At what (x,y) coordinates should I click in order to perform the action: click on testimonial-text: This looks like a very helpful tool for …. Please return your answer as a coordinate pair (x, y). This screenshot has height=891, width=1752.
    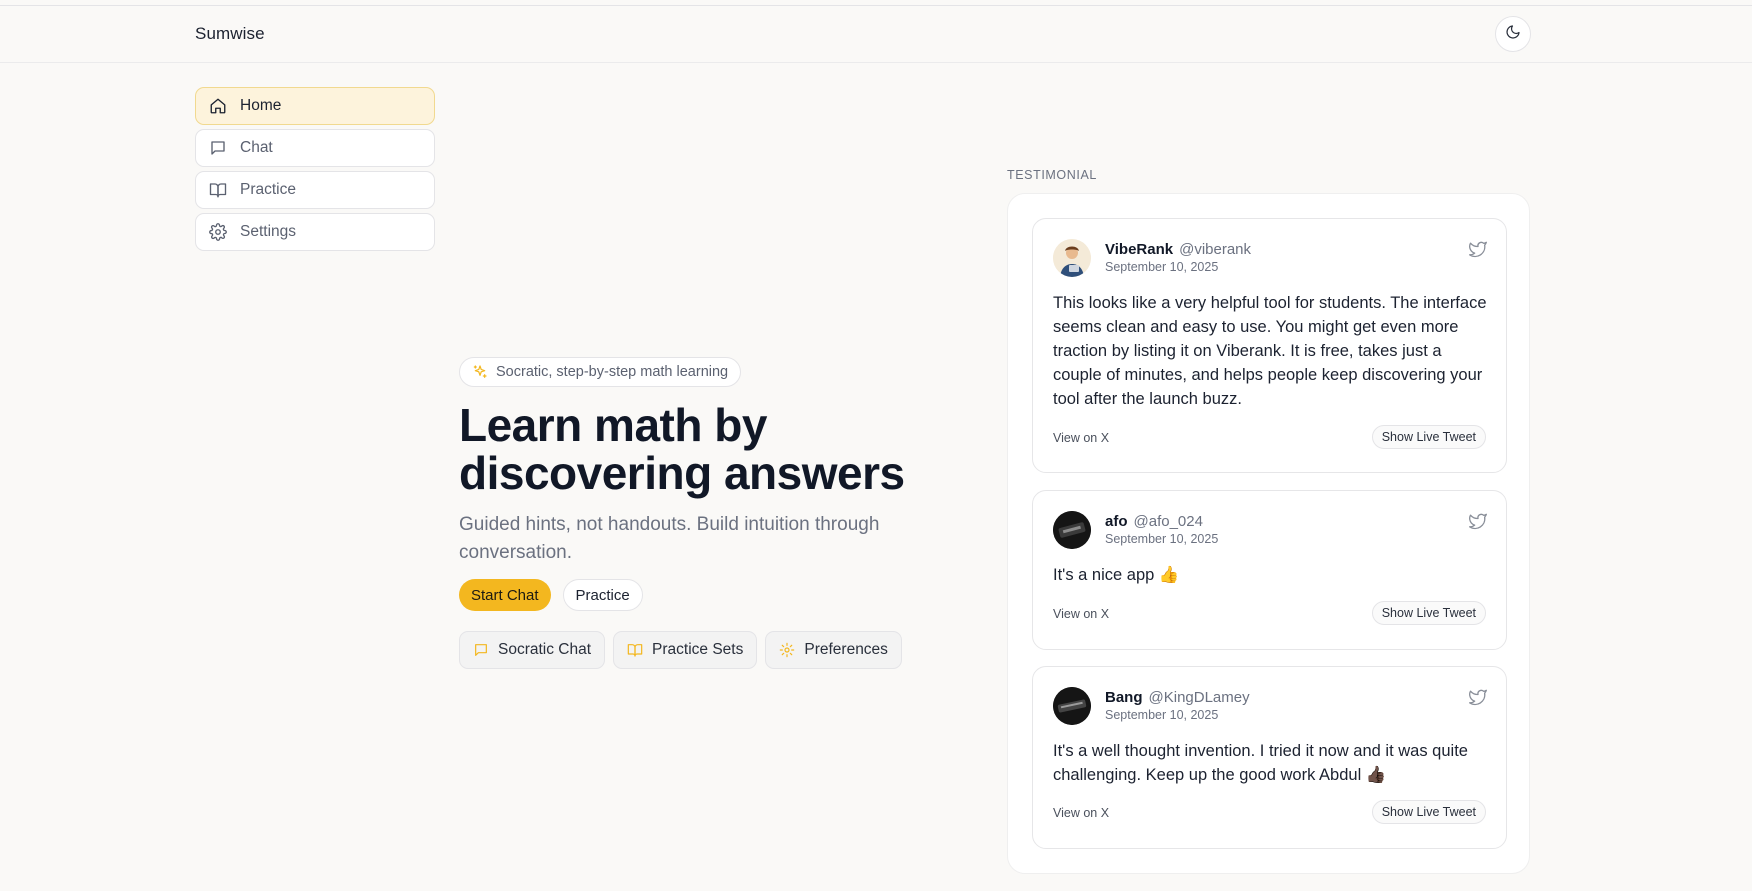
    Looking at the image, I should click on (1270, 351).